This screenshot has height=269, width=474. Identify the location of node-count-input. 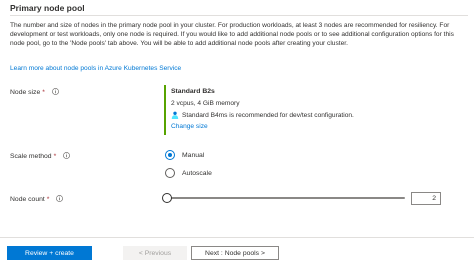
(426, 198).